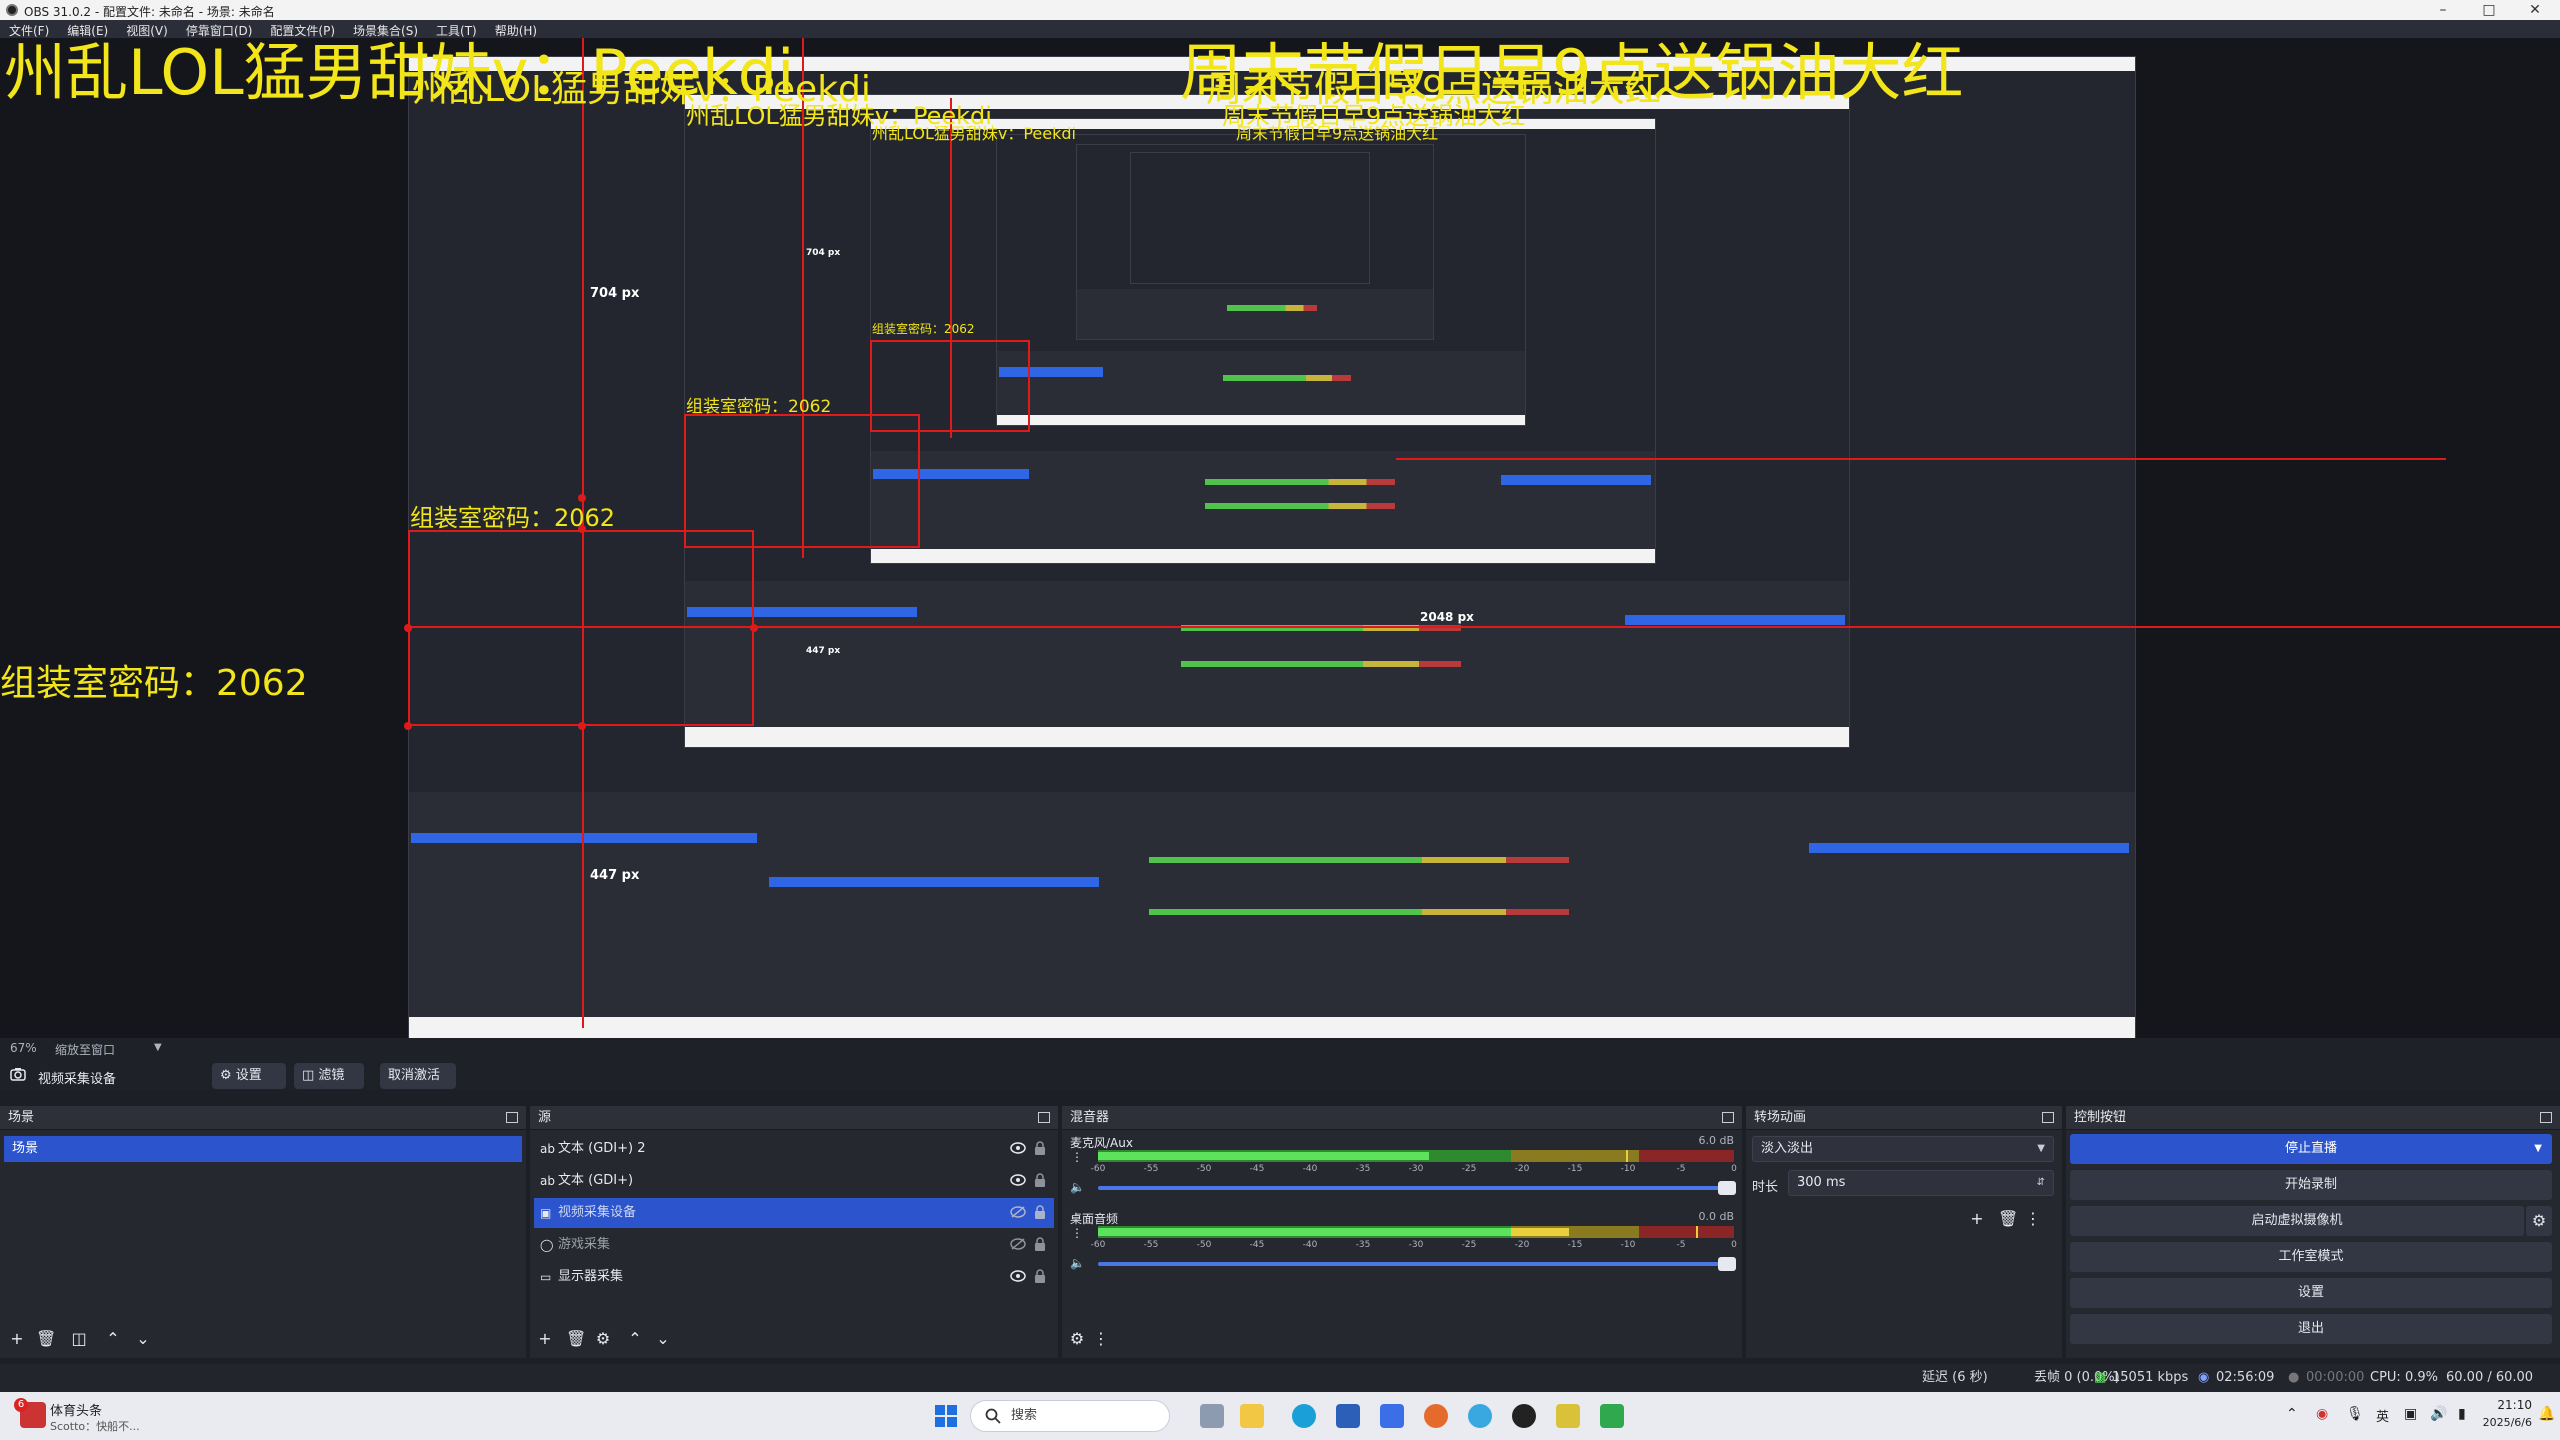 The height and width of the screenshot is (1440, 2560). What do you see at coordinates (302, 29) in the screenshot?
I see `menu-profile: 配置文件(P)` at bounding box center [302, 29].